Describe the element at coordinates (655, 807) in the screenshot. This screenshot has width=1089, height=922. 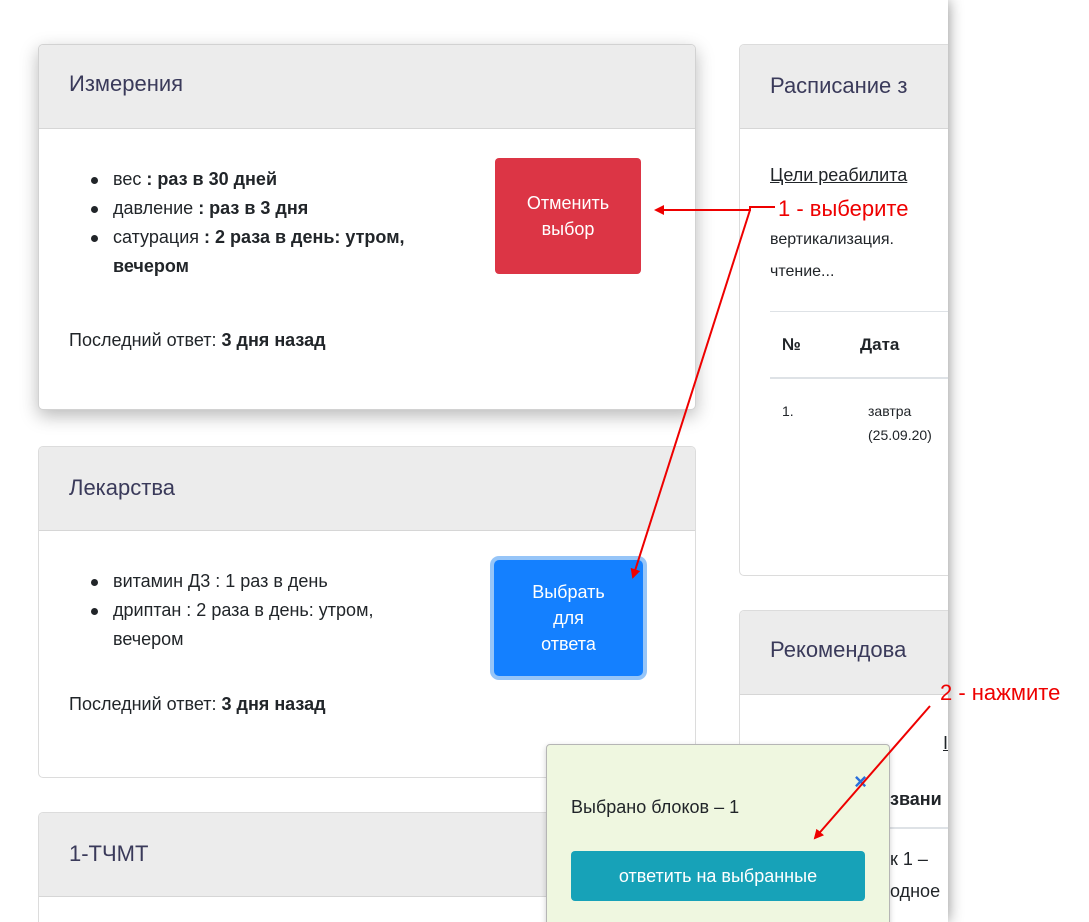
I see `selected-blocks-count: Выбрано блоков – 1` at that location.